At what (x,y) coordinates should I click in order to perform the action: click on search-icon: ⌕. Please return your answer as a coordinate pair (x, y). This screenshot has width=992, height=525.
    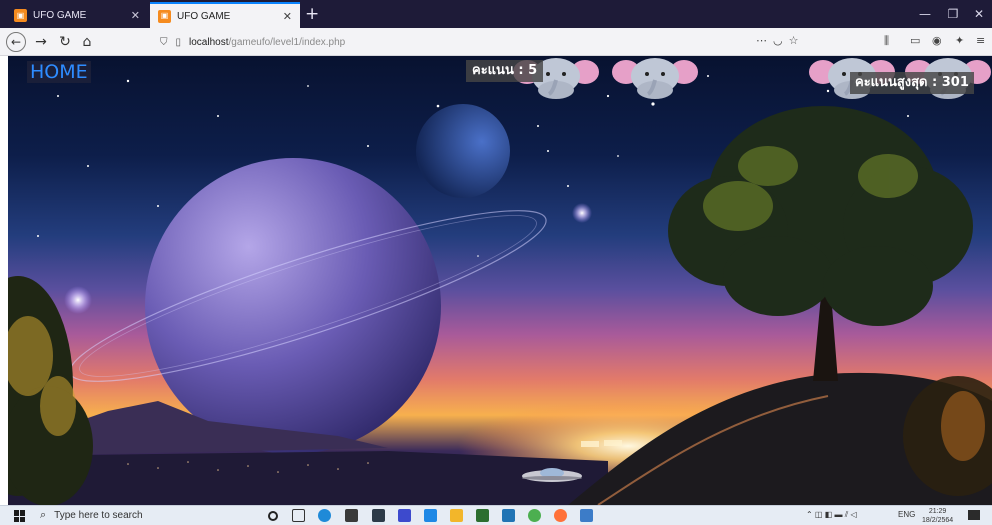
    Looking at the image, I should click on (43, 515).